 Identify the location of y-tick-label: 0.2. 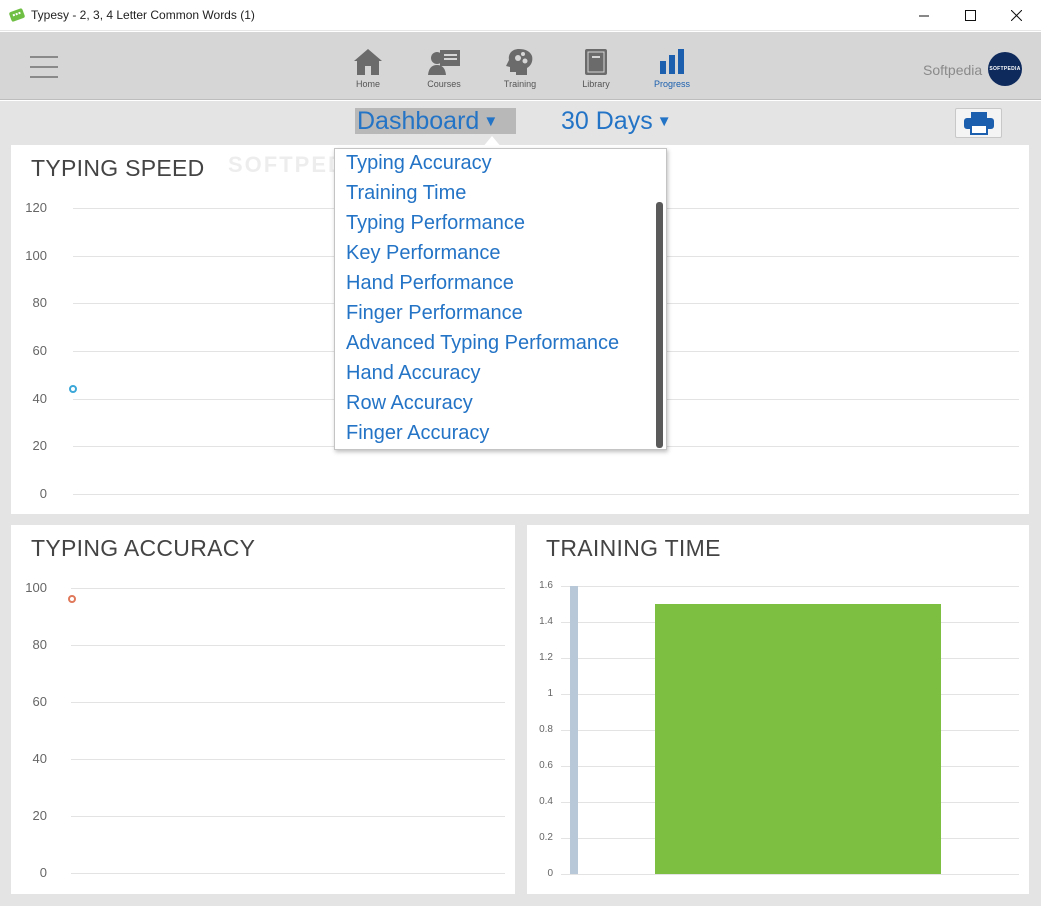
(546, 837).